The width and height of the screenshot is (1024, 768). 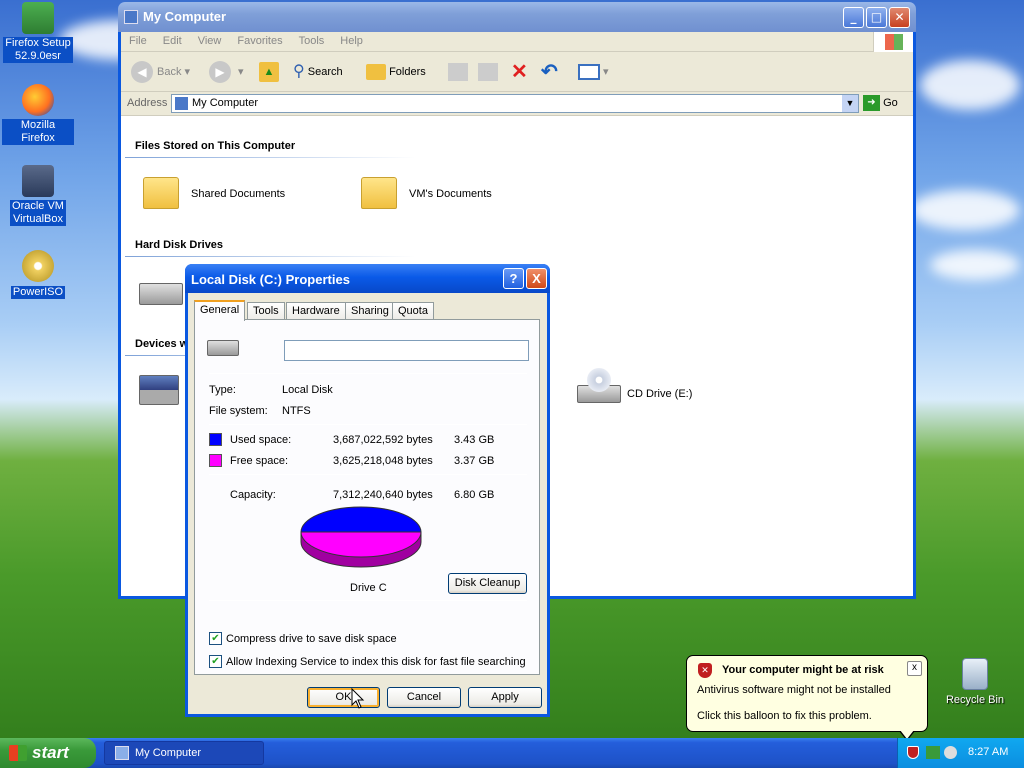 What do you see at coordinates (316, 311) in the screenshot?
I see `tab-hardware: Hardware` at bounding box center [316, 311].